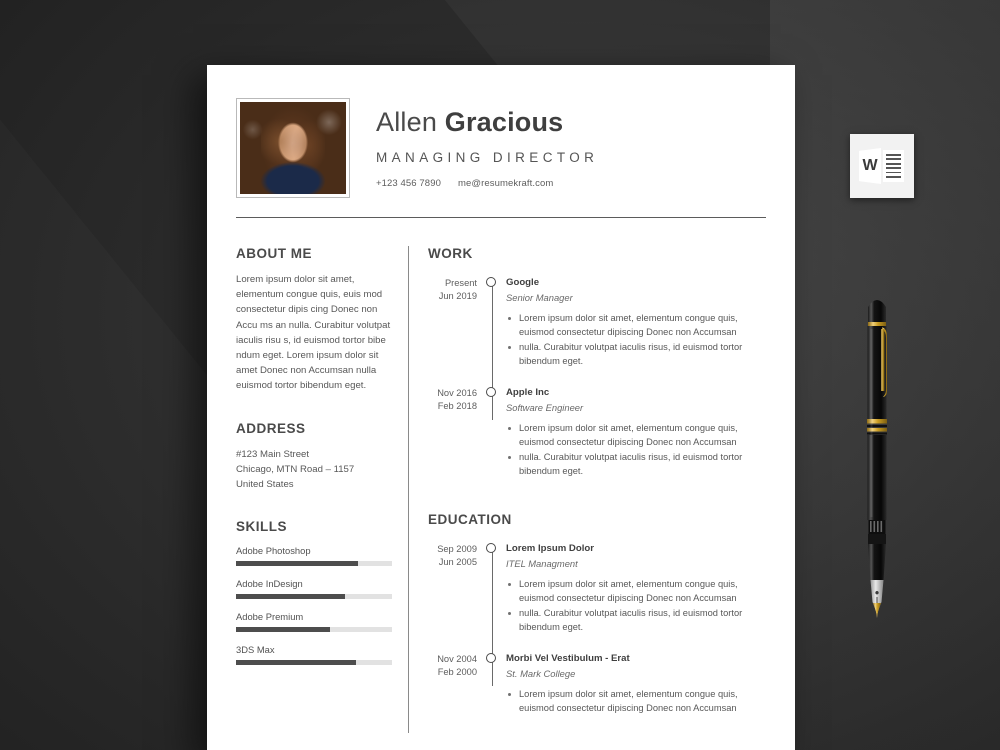  What do you see at coordinates (271, 428) in the screenshot?
I see `address-title: ADDRESS` at bounding box center [271, 428].